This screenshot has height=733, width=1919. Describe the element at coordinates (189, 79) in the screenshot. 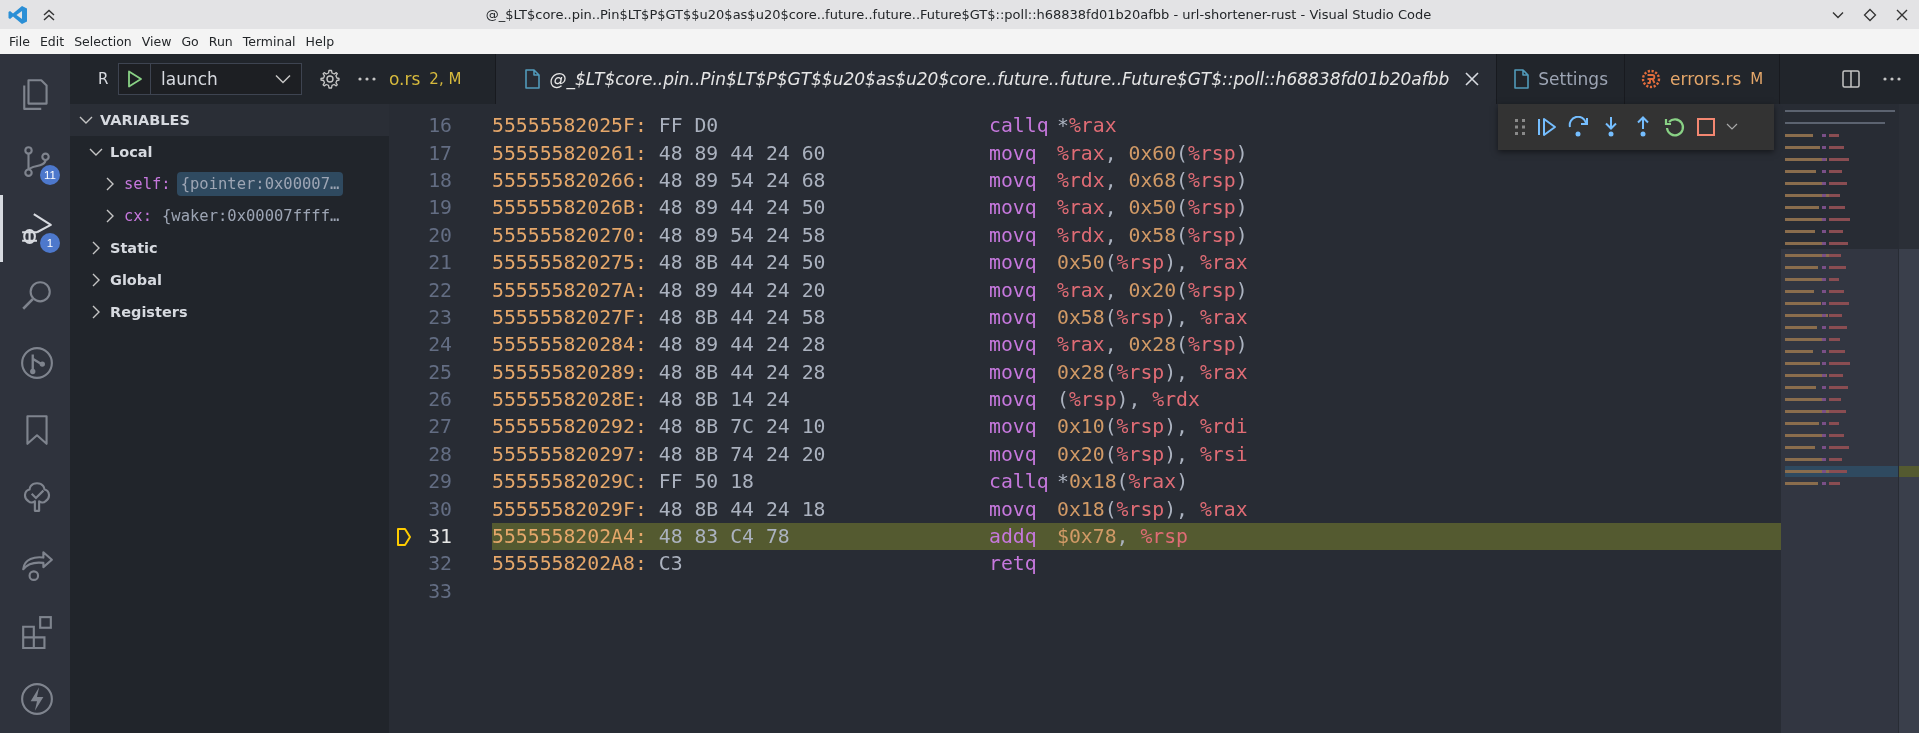

I see `launch-config-name: launch` at that location.